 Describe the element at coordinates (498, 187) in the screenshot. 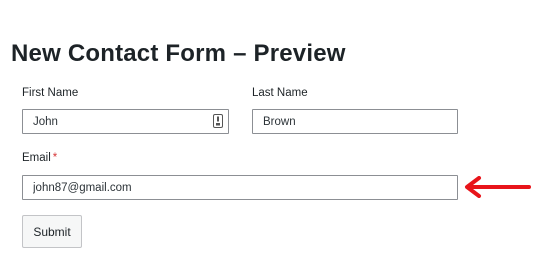

I see `left-arrow-icon` at that location.